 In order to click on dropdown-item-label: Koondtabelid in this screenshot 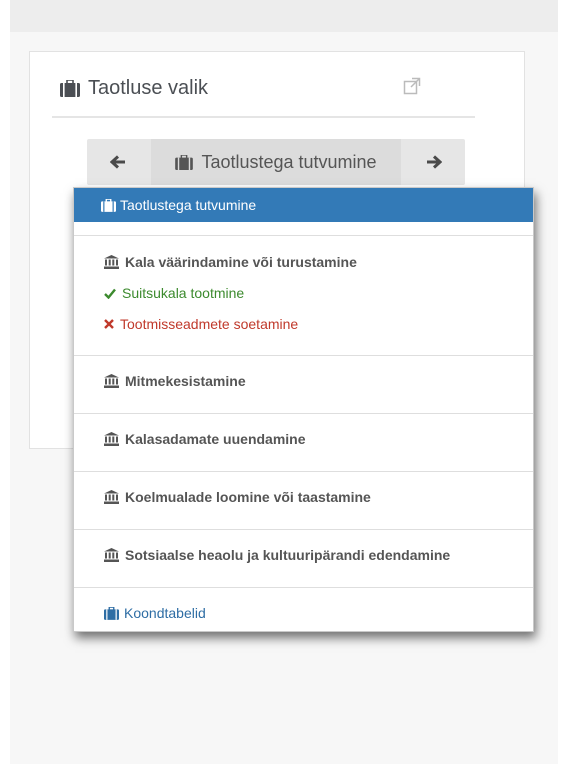, I will do `click(165, 613)`.